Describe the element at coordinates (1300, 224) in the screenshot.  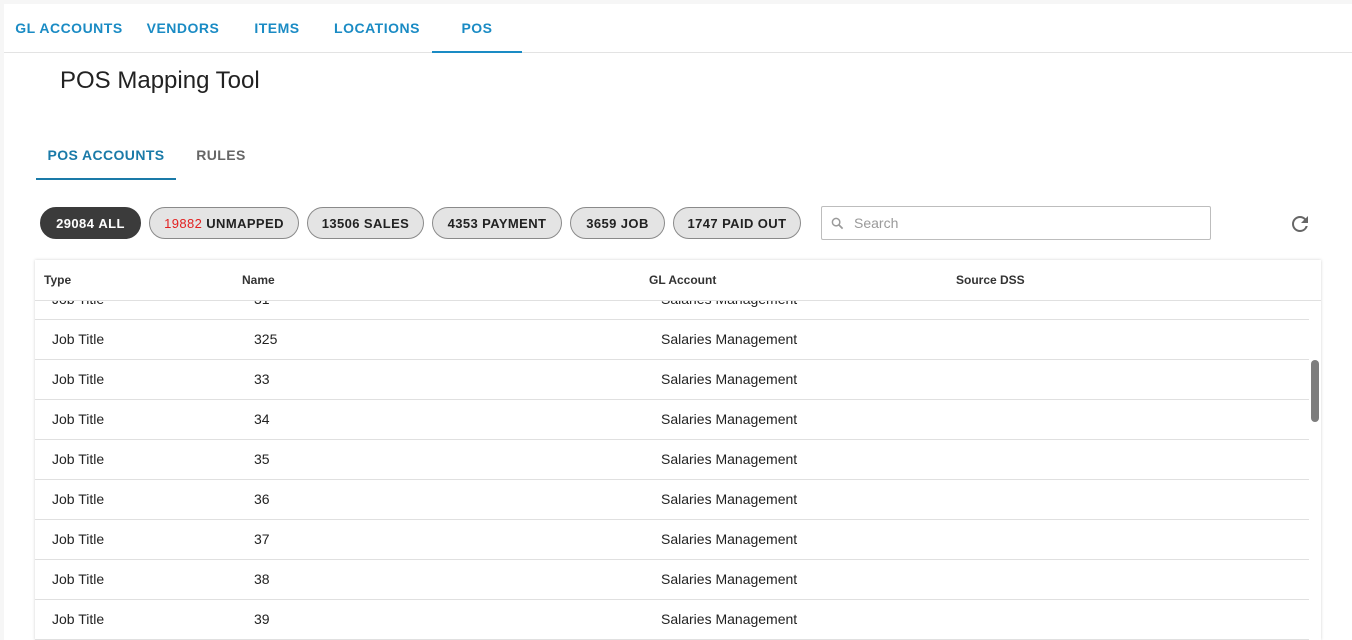
I see `refresh-icon` at that location.